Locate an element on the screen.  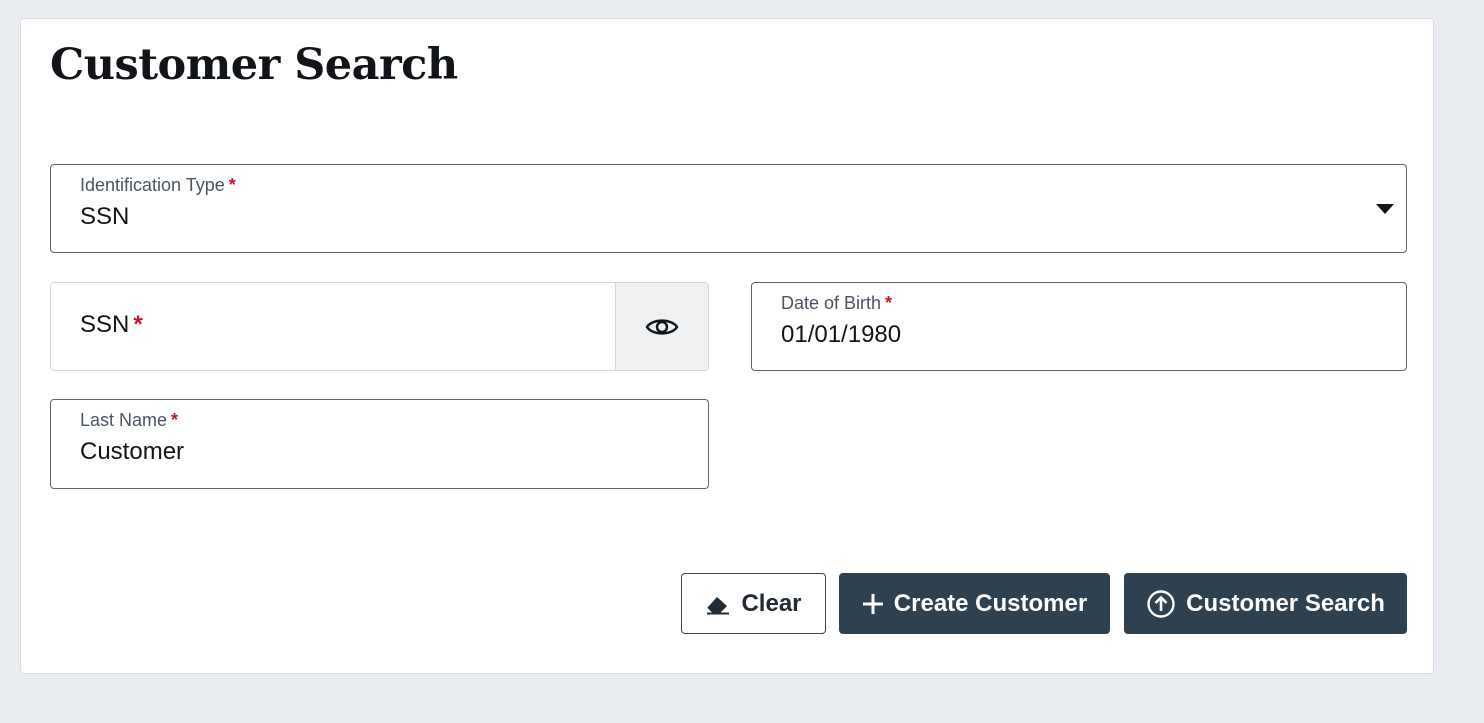
eye-icon is located at coordinates (662, 327).